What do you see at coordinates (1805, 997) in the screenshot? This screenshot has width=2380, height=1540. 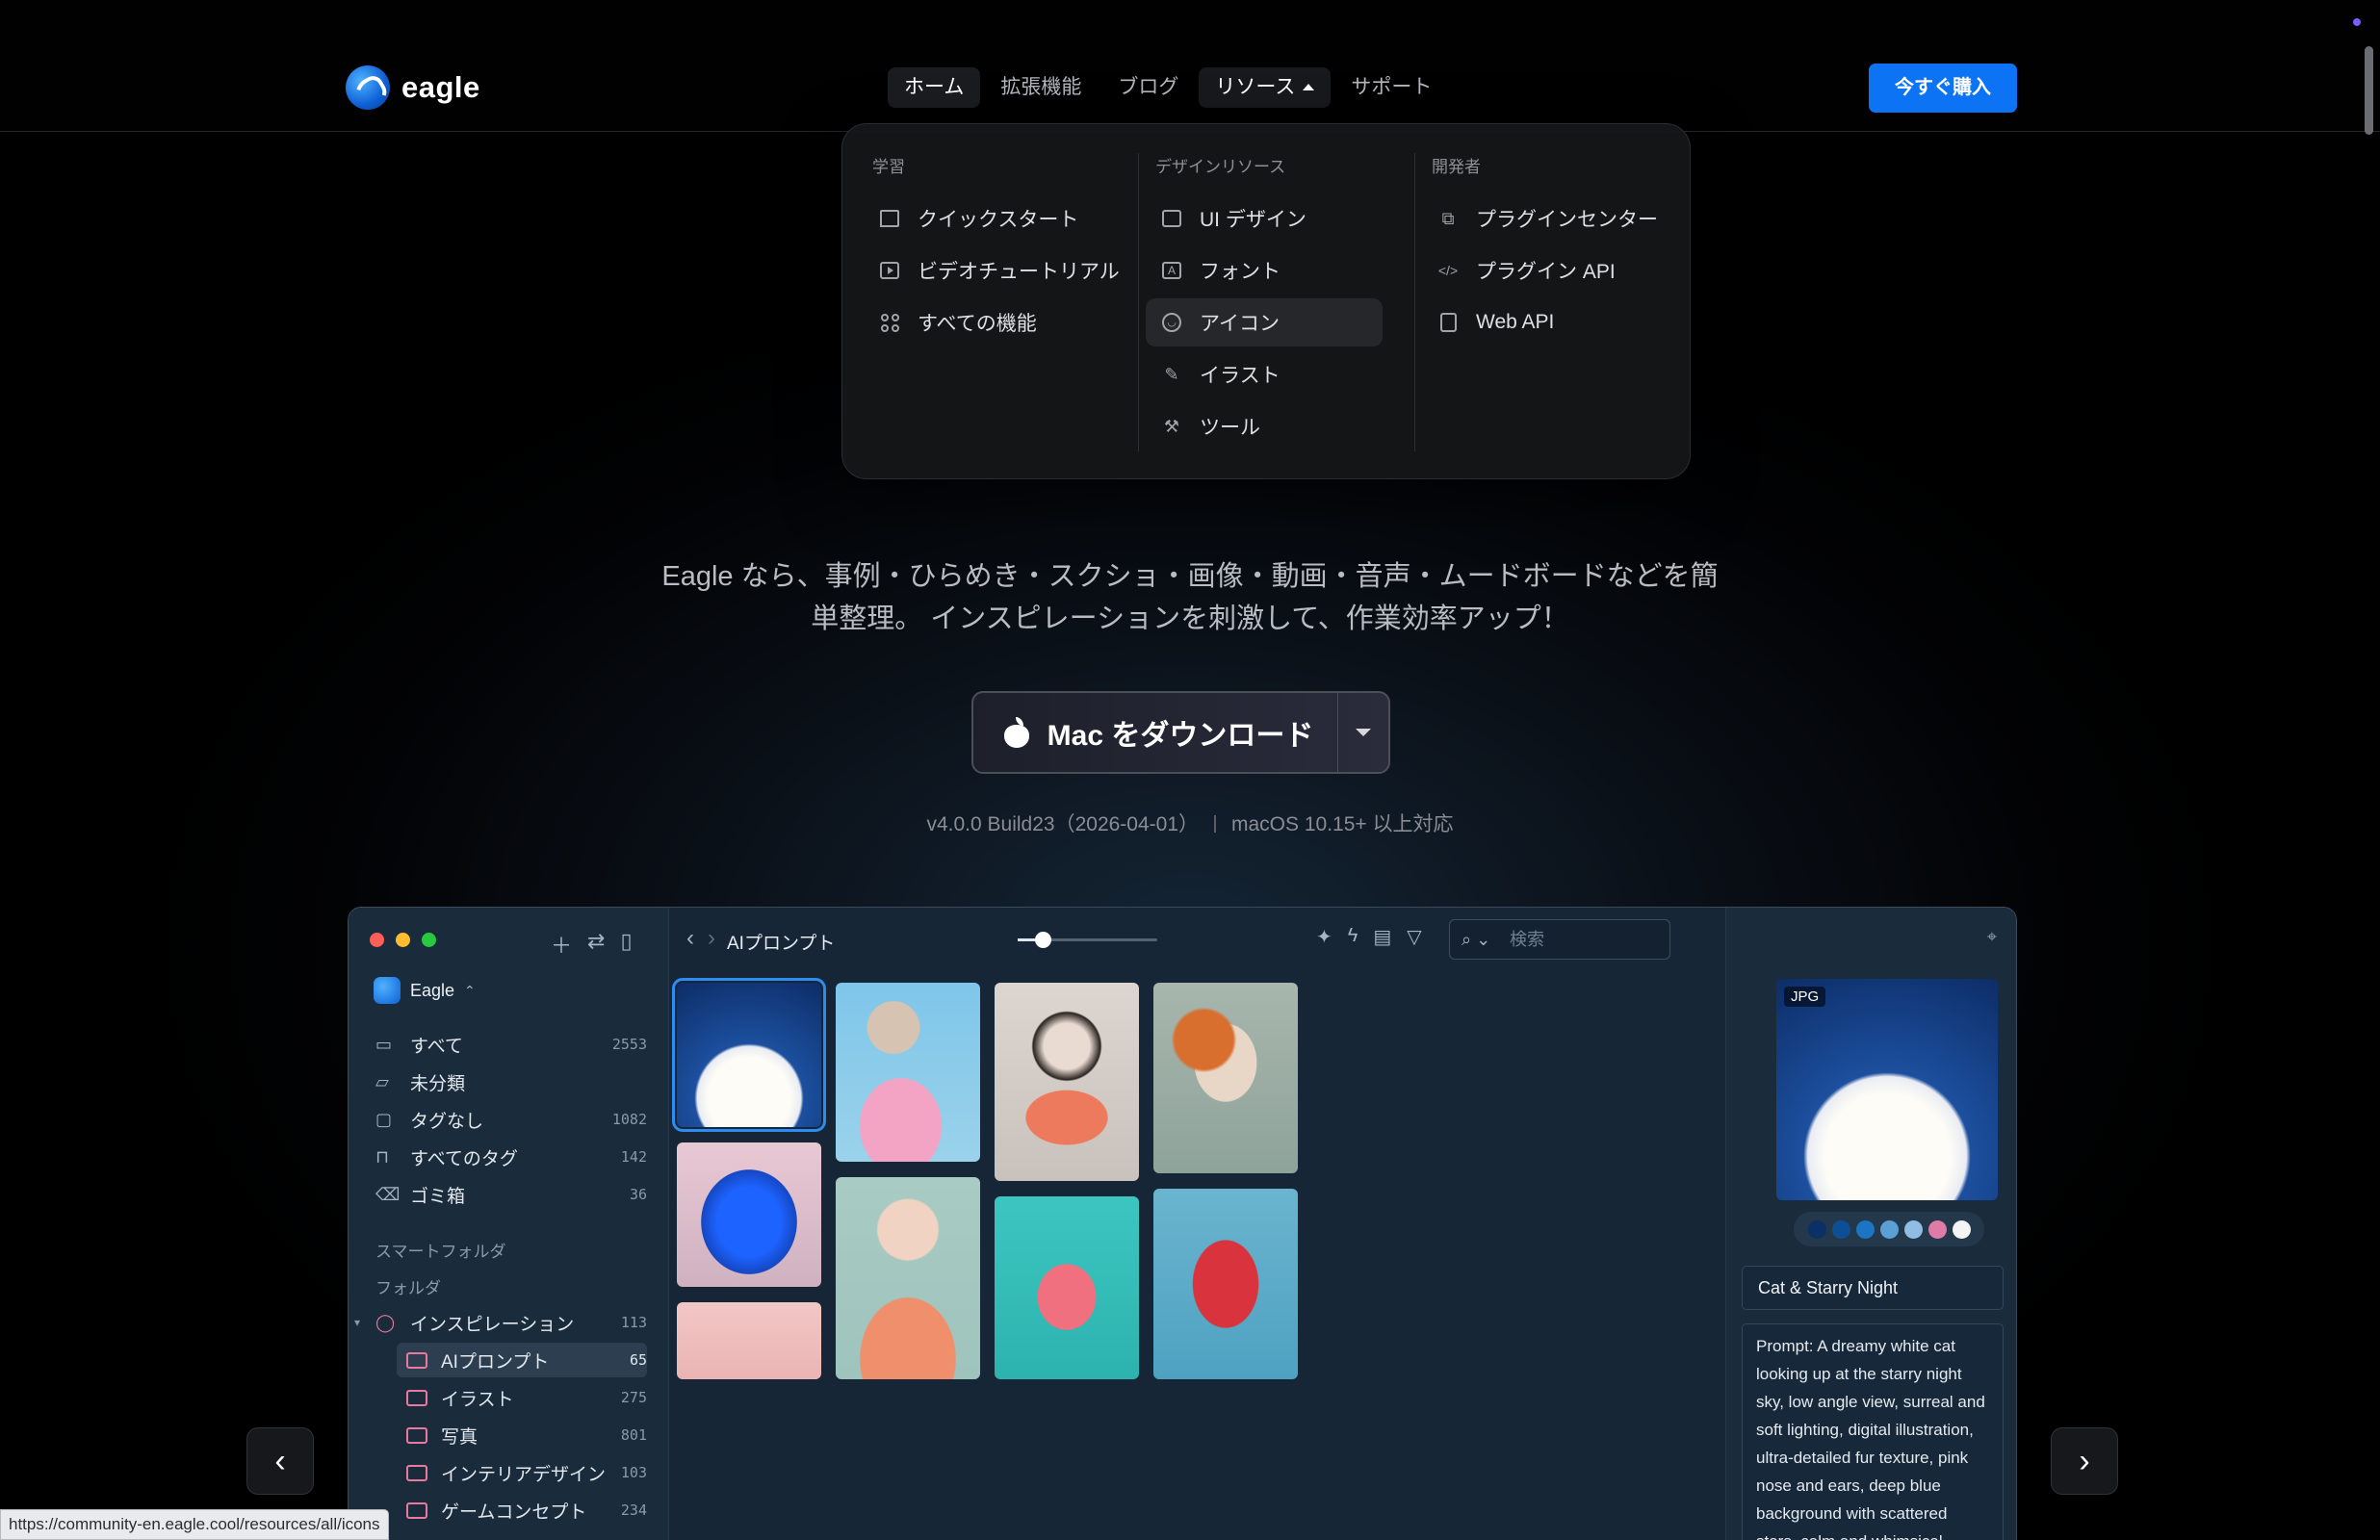 I see `file-type-badge: JPG` at bounding box center [1805, 997].